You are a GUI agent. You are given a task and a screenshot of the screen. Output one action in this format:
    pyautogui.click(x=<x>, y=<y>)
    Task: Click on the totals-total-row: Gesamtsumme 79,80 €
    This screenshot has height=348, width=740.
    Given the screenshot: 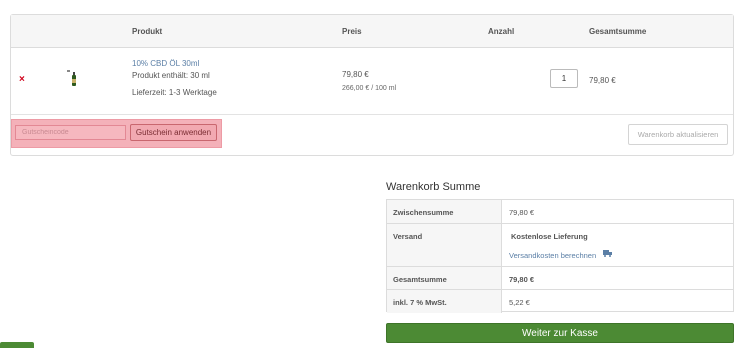 What is the action you would take?
    pyautogui.click(x=560, y=278)
    